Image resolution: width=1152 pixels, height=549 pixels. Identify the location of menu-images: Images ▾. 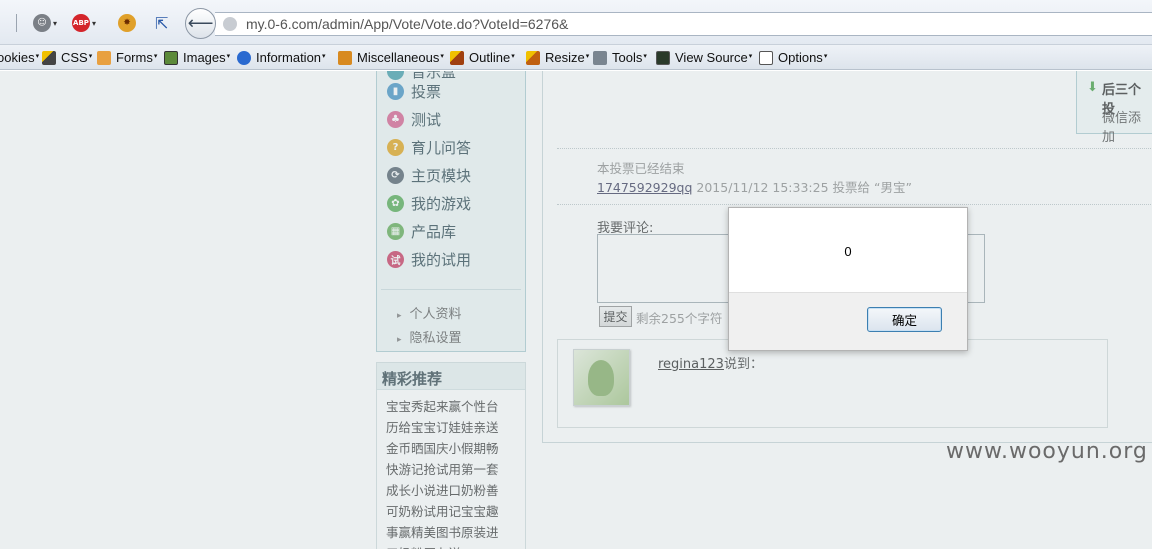
(197, 57).